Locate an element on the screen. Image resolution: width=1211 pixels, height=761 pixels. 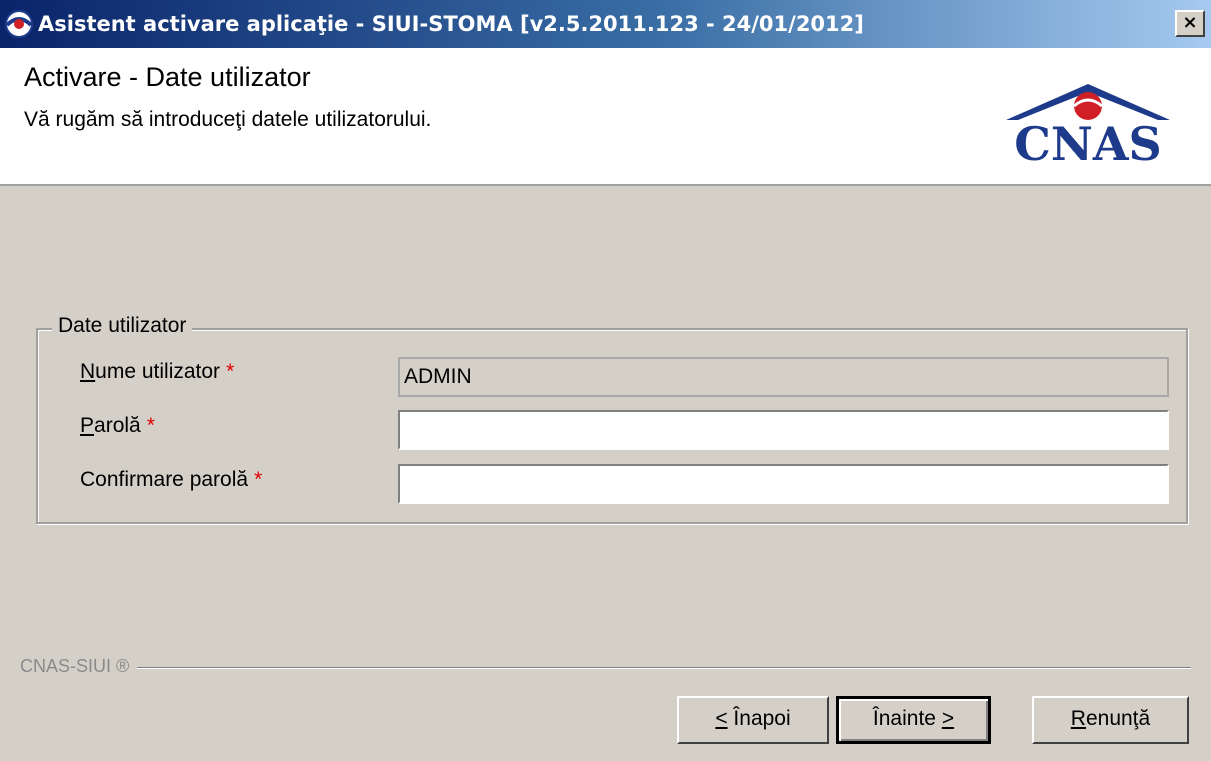
password-label-text: arolă is located at coordinates (117, 425).